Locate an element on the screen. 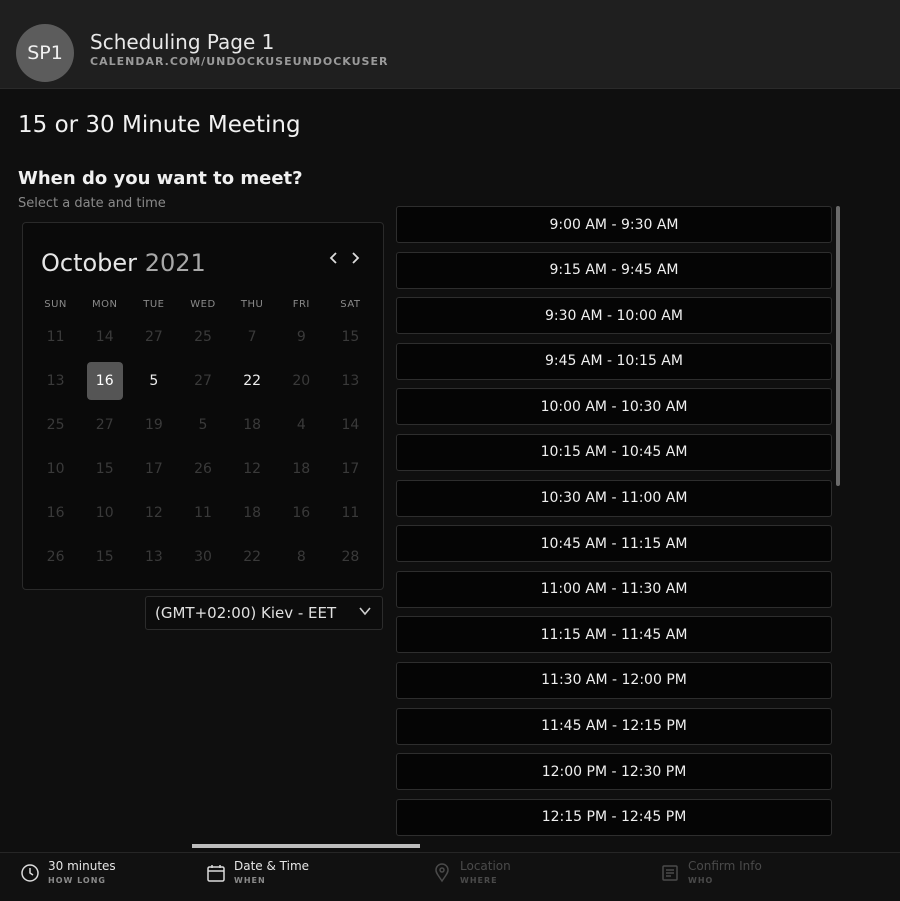 Image resolution: width=900 pixels, height=901 pixels. day-number: 19 is located at coordinates (153, 425).